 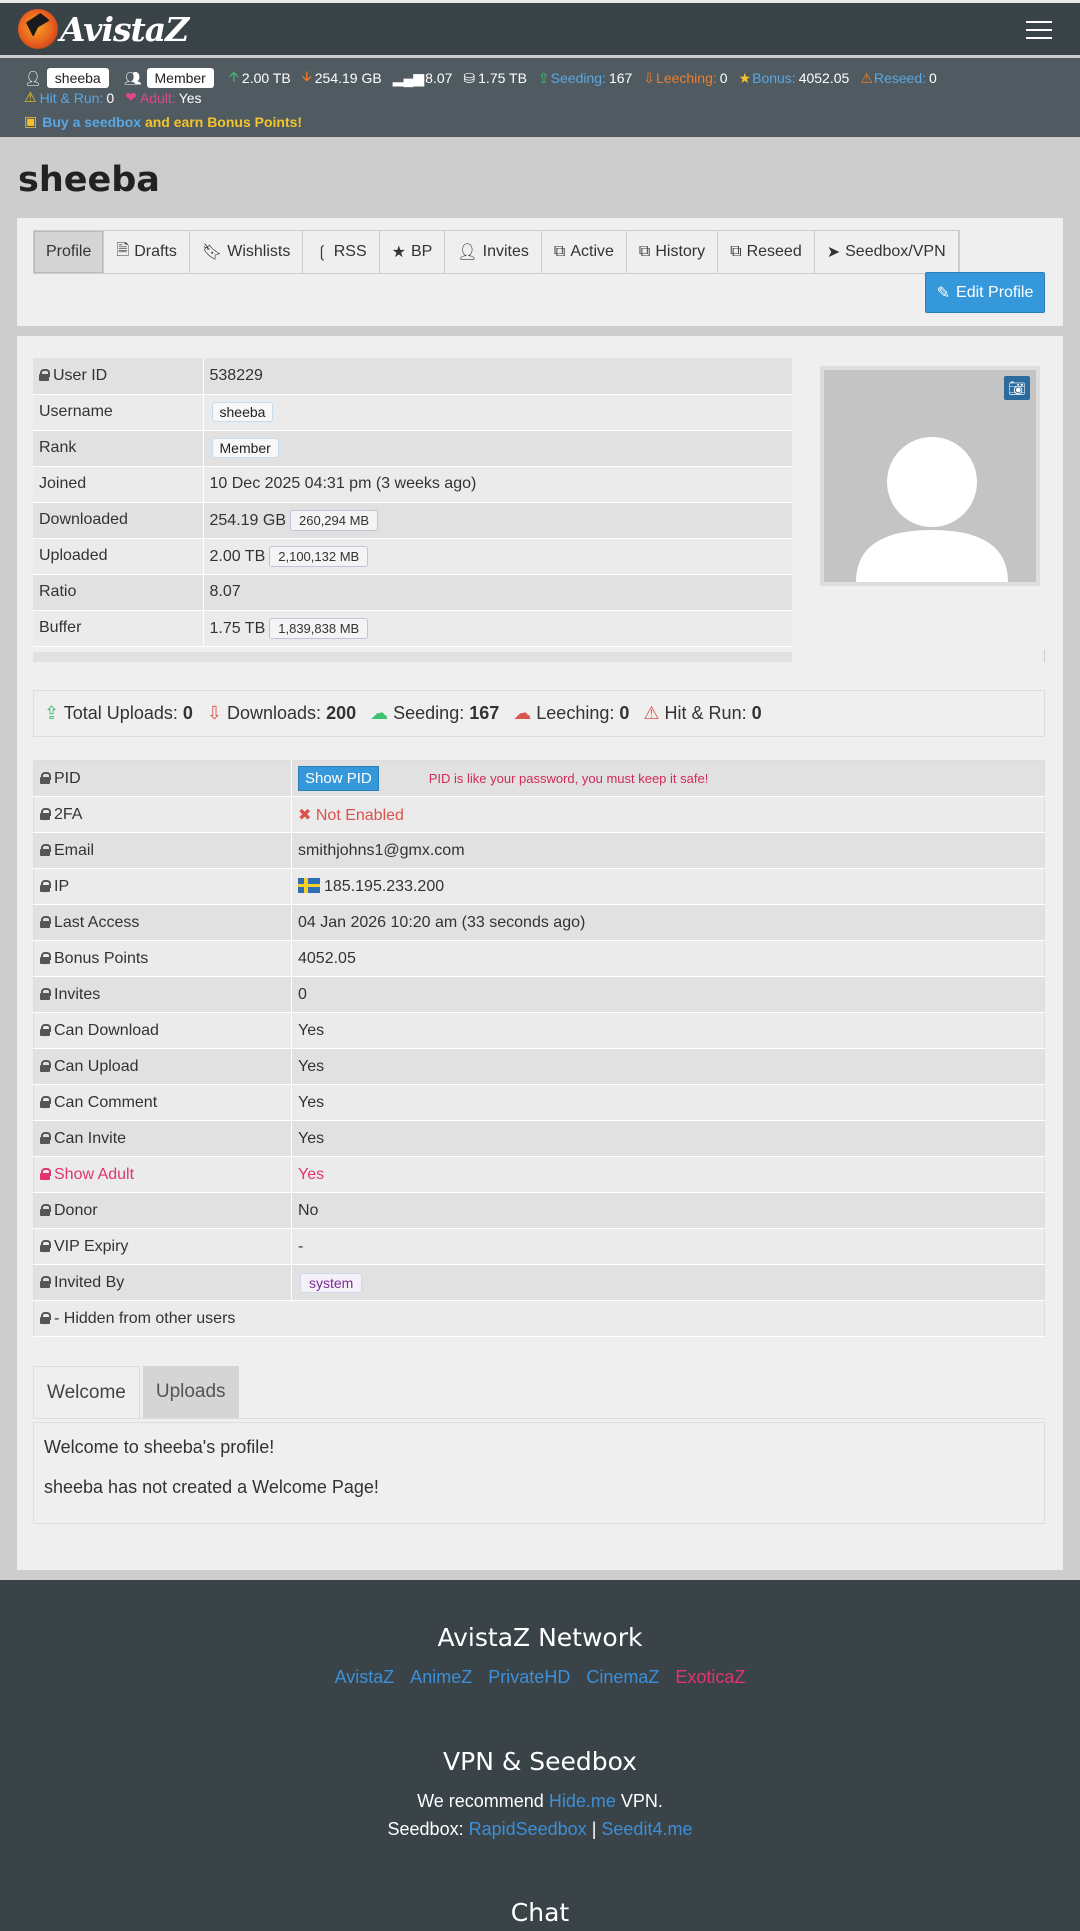 What do you see at coordinates (306, 76) in the screenshot?
I see `arrow-down-icon: 🡫` at bounding box center [306, 76].